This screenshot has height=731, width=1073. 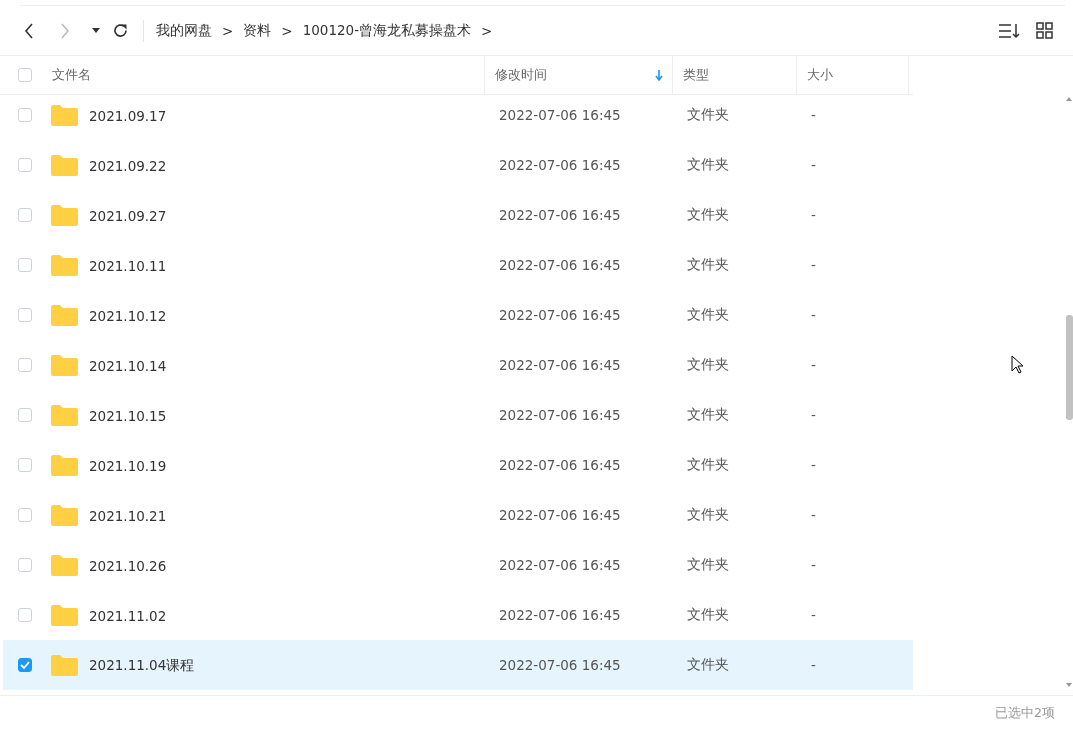 I want to click on file-row: 2021.11.02 2022-07-06 16:45 文件夹 -, so click(x=458, y=615).